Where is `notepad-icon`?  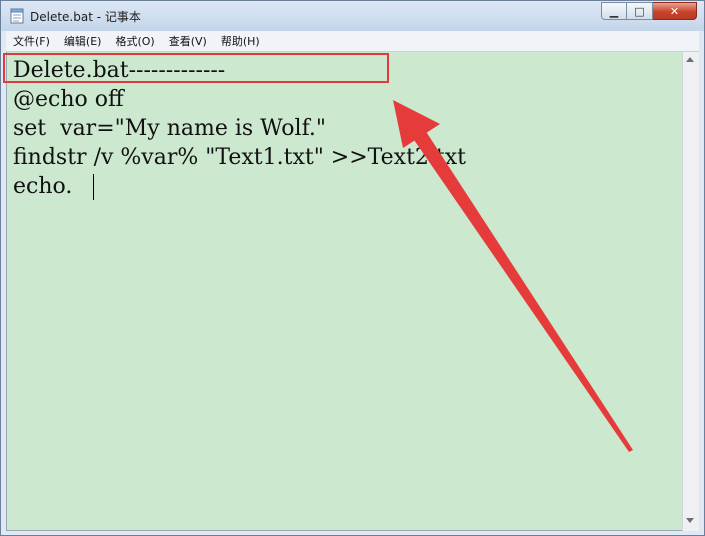
notepad-icon is located at coordinates (17, 16).